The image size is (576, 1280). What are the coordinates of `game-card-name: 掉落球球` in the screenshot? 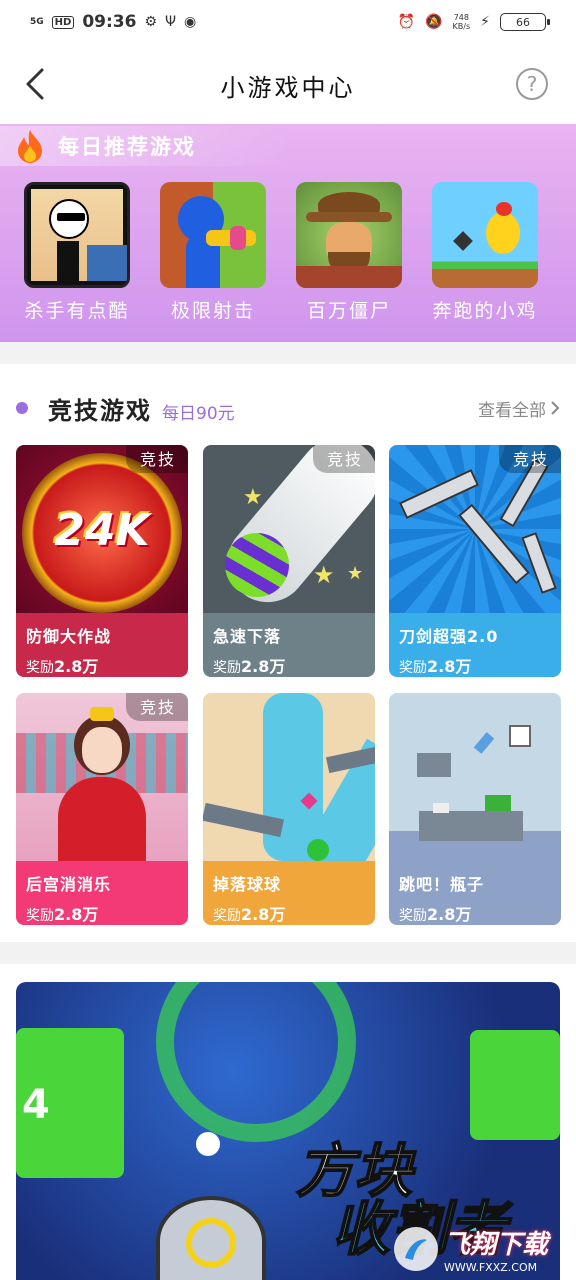 It's located at (247, 884).